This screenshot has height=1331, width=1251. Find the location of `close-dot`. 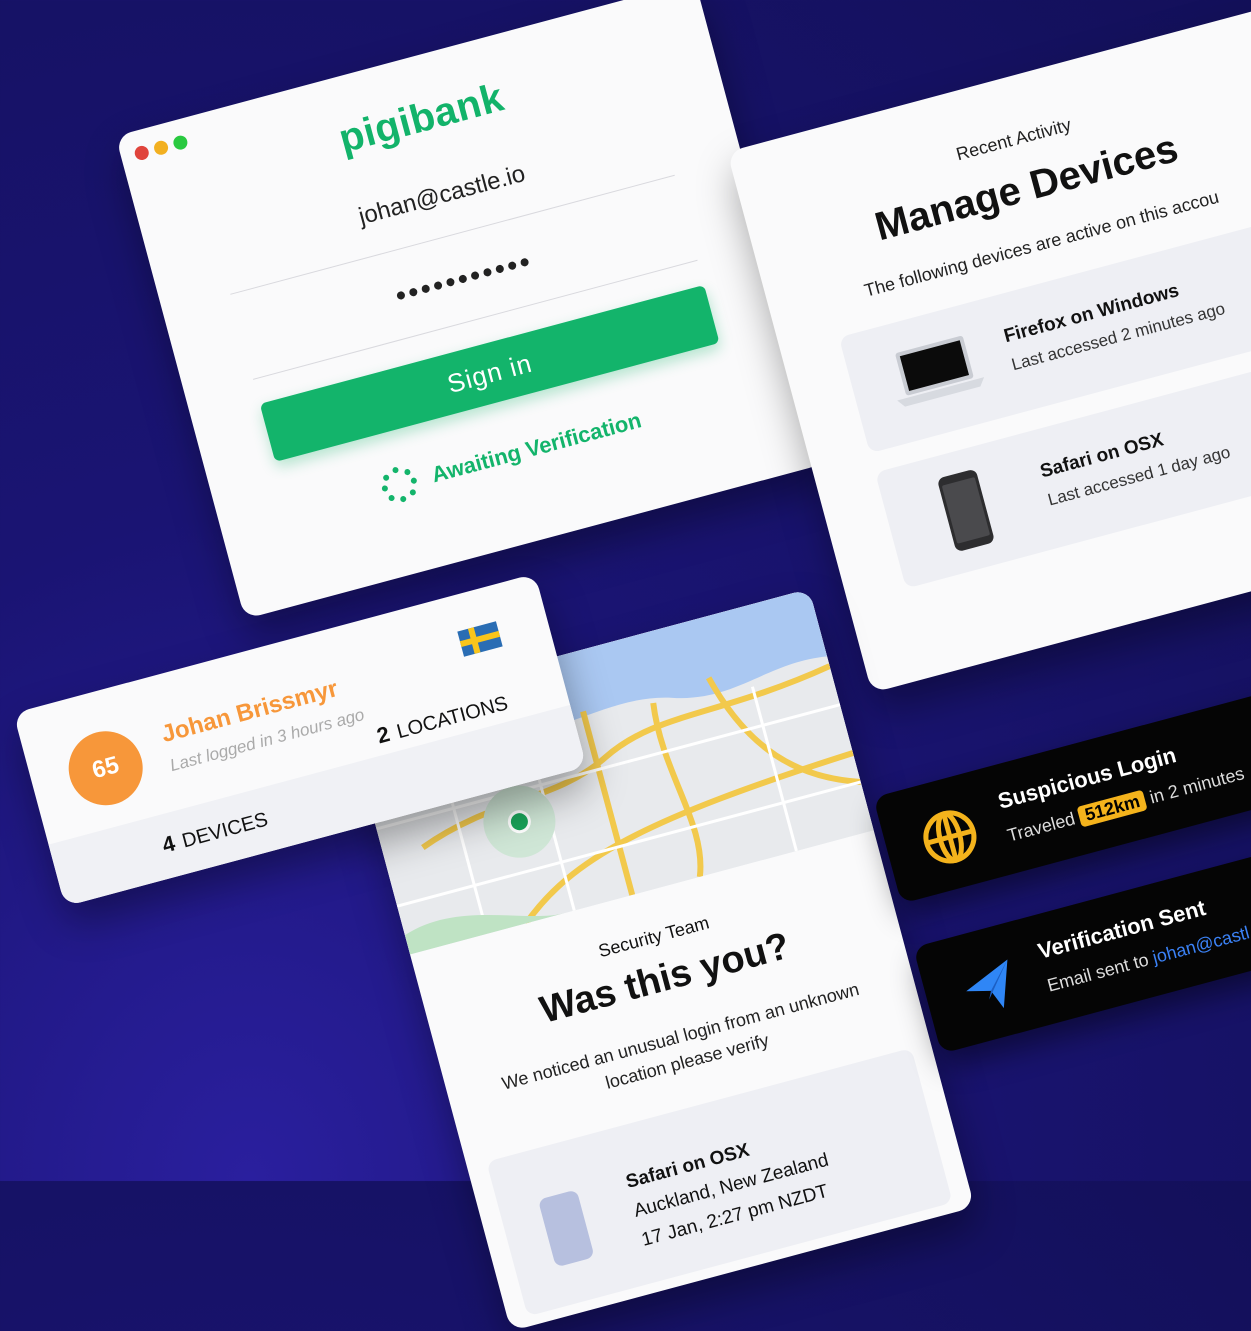

close-dot is located at coordinates (142, 153).